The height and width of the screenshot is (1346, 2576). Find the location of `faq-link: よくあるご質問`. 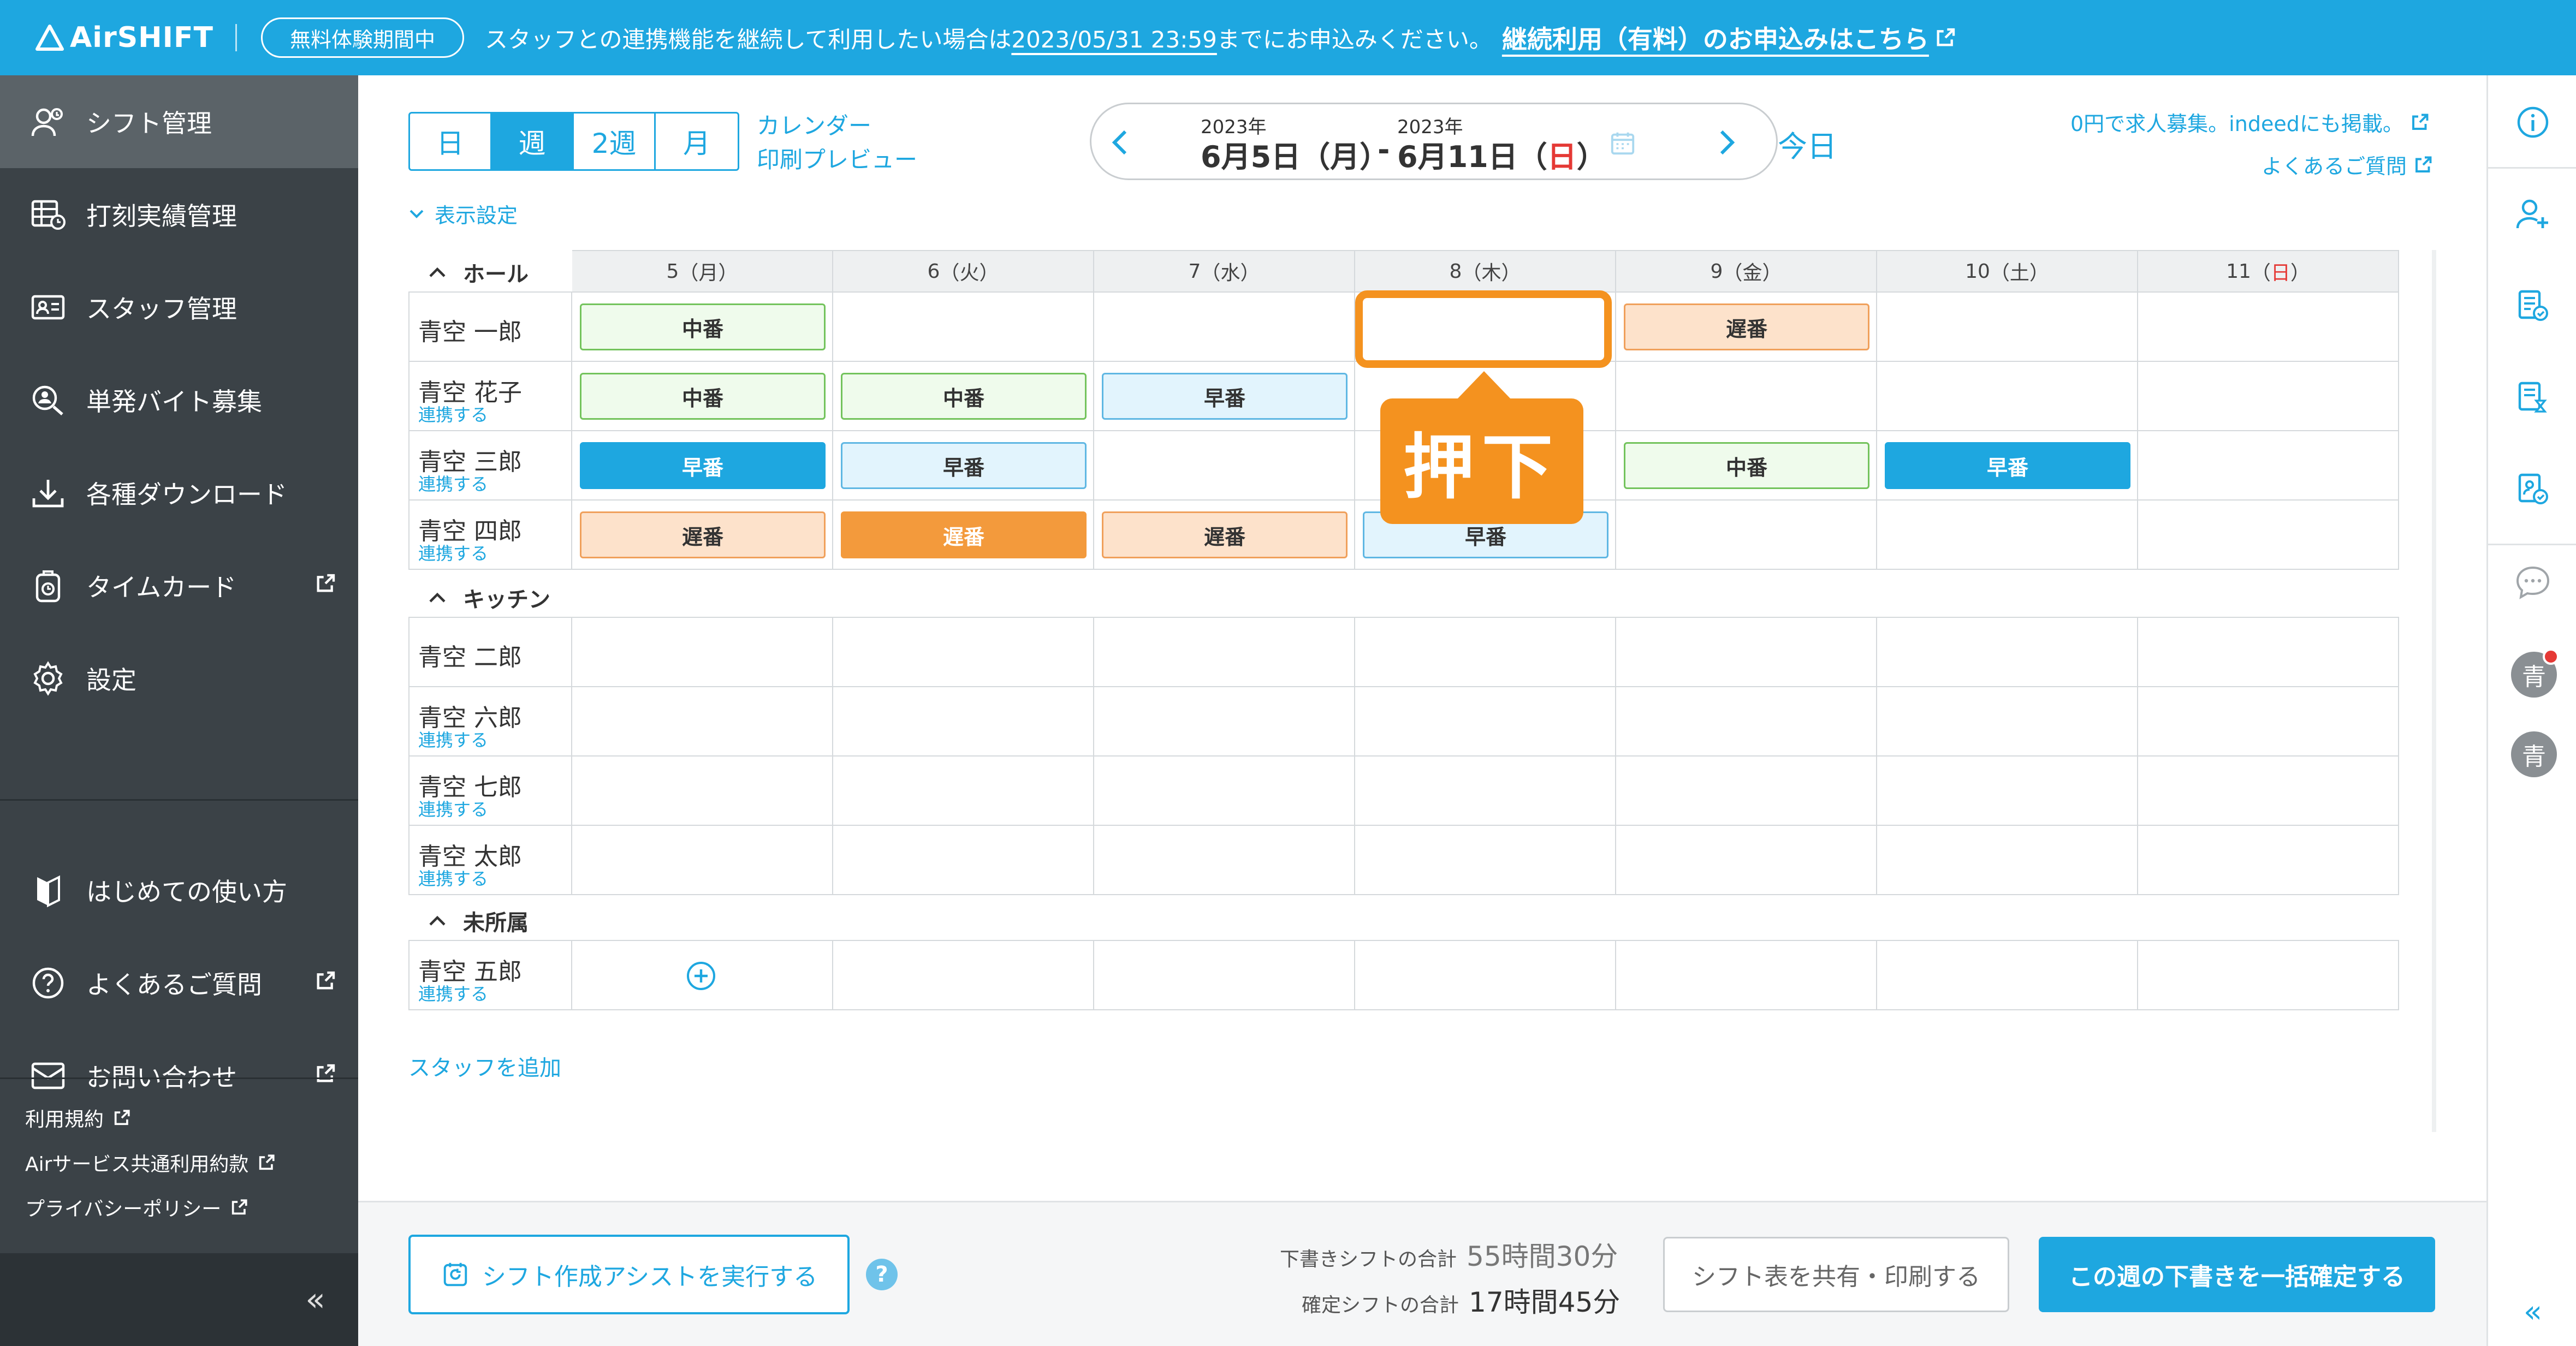

faq-link: よくあるご質問 is located at coordinates (2347, 165).